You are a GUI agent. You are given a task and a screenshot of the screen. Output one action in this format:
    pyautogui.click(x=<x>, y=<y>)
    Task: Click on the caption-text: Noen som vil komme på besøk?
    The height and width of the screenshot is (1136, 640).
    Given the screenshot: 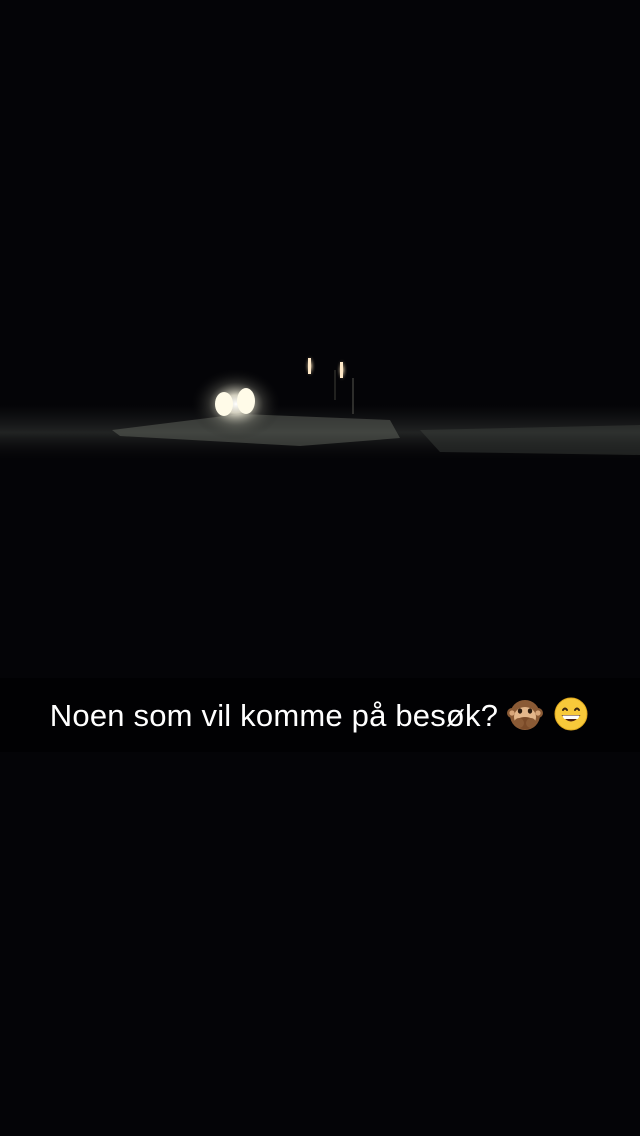 What is the action you would take?
    pyautogui.click(x=274, y=715)
    